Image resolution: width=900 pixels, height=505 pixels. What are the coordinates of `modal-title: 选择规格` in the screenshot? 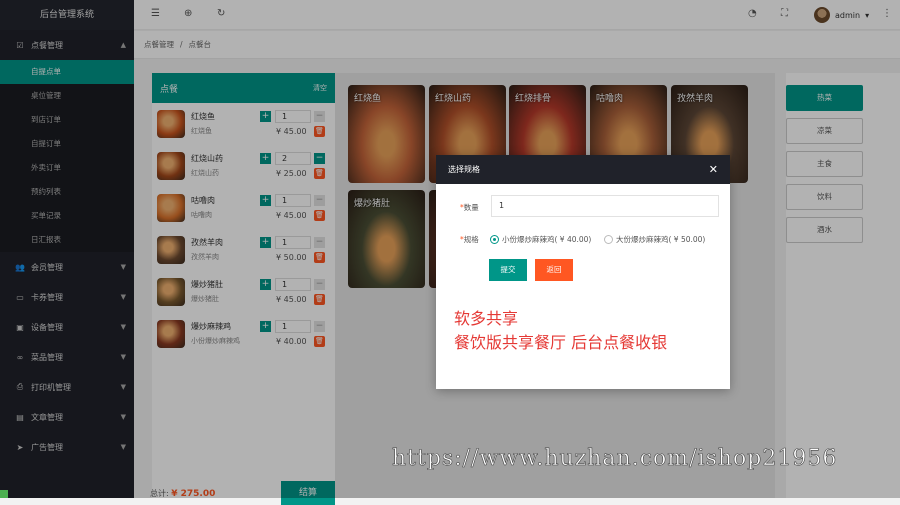 It's located at (464, 169).